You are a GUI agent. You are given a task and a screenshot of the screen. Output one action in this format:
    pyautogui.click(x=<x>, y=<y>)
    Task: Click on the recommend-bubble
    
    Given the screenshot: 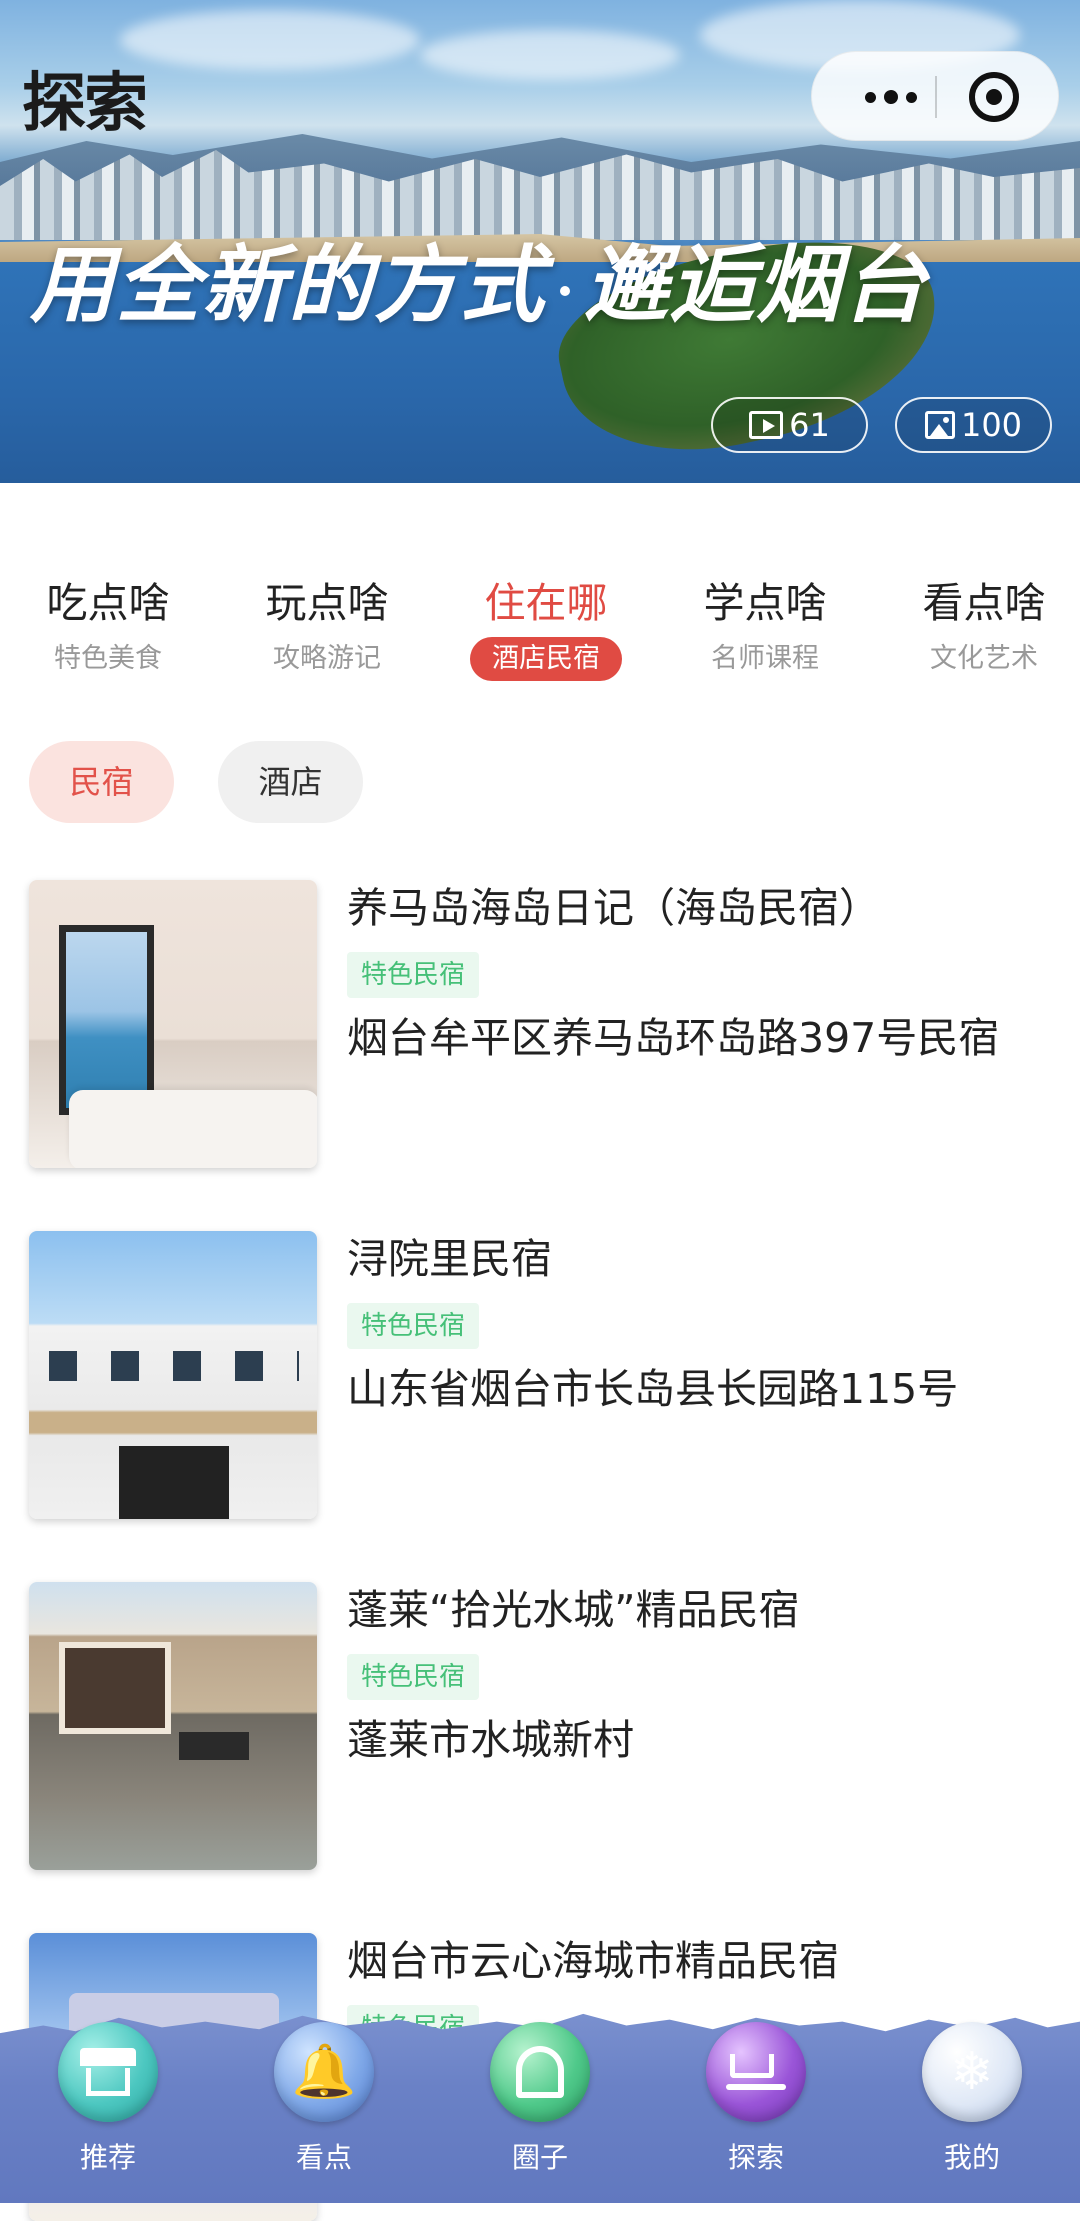 What is the action you would take?
    pyautogui.click(x=108, y=2072)
    